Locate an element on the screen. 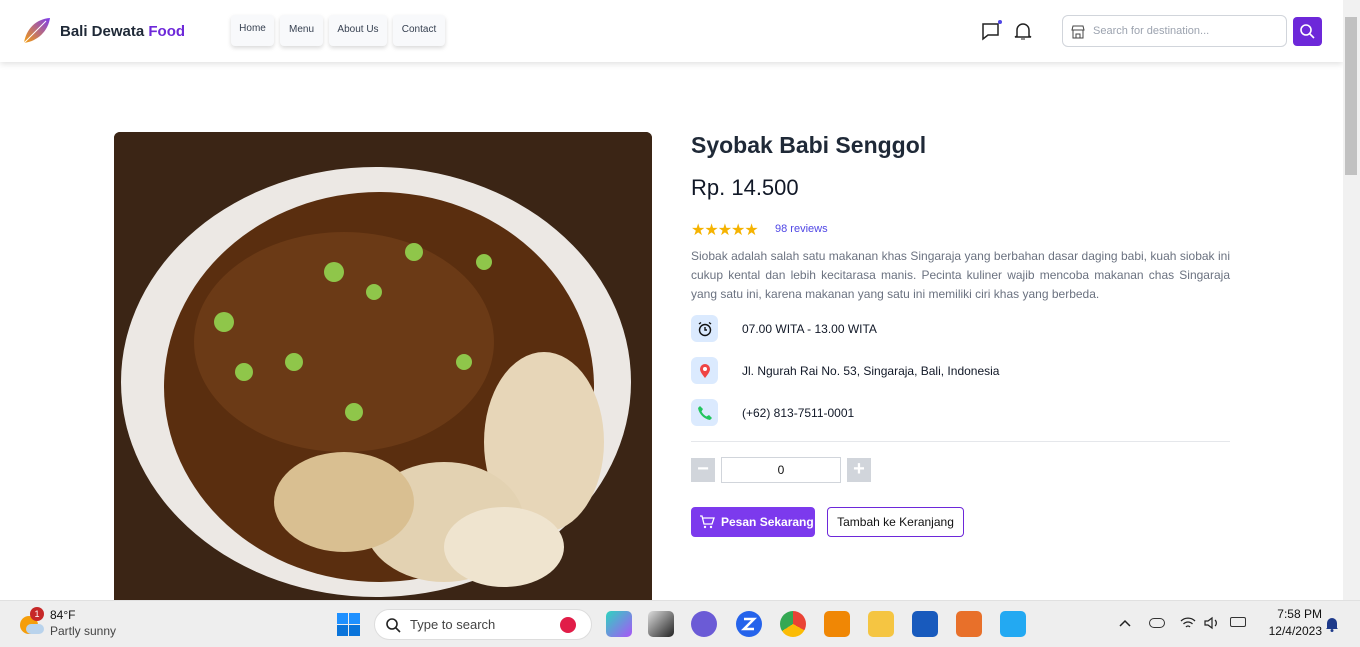 The height and width of the screenshot is (647, 1360). zoom-icon is located at coordinates (749, 624).